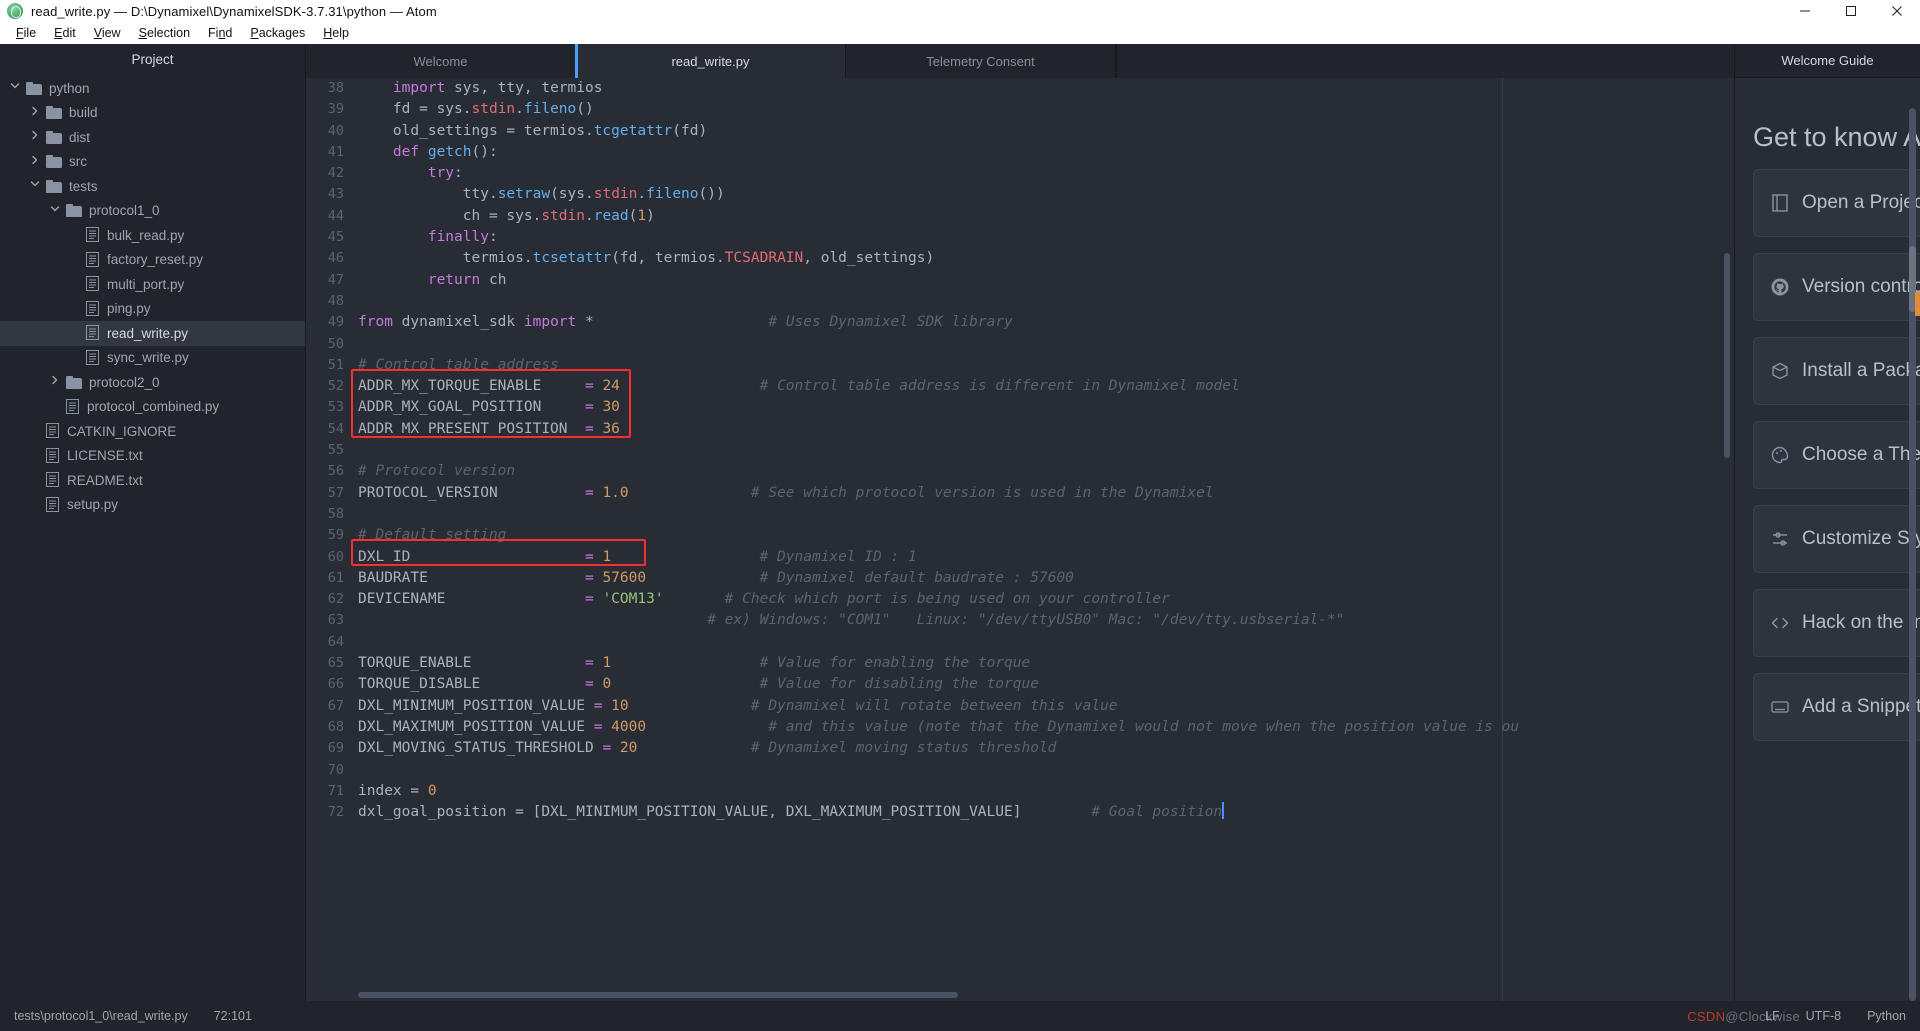  What do you see at coordinates (152, 382) in the screenshot?
I see `tree-folder-protocol2_0: protocol2_0` at bounding box center [152, 382].